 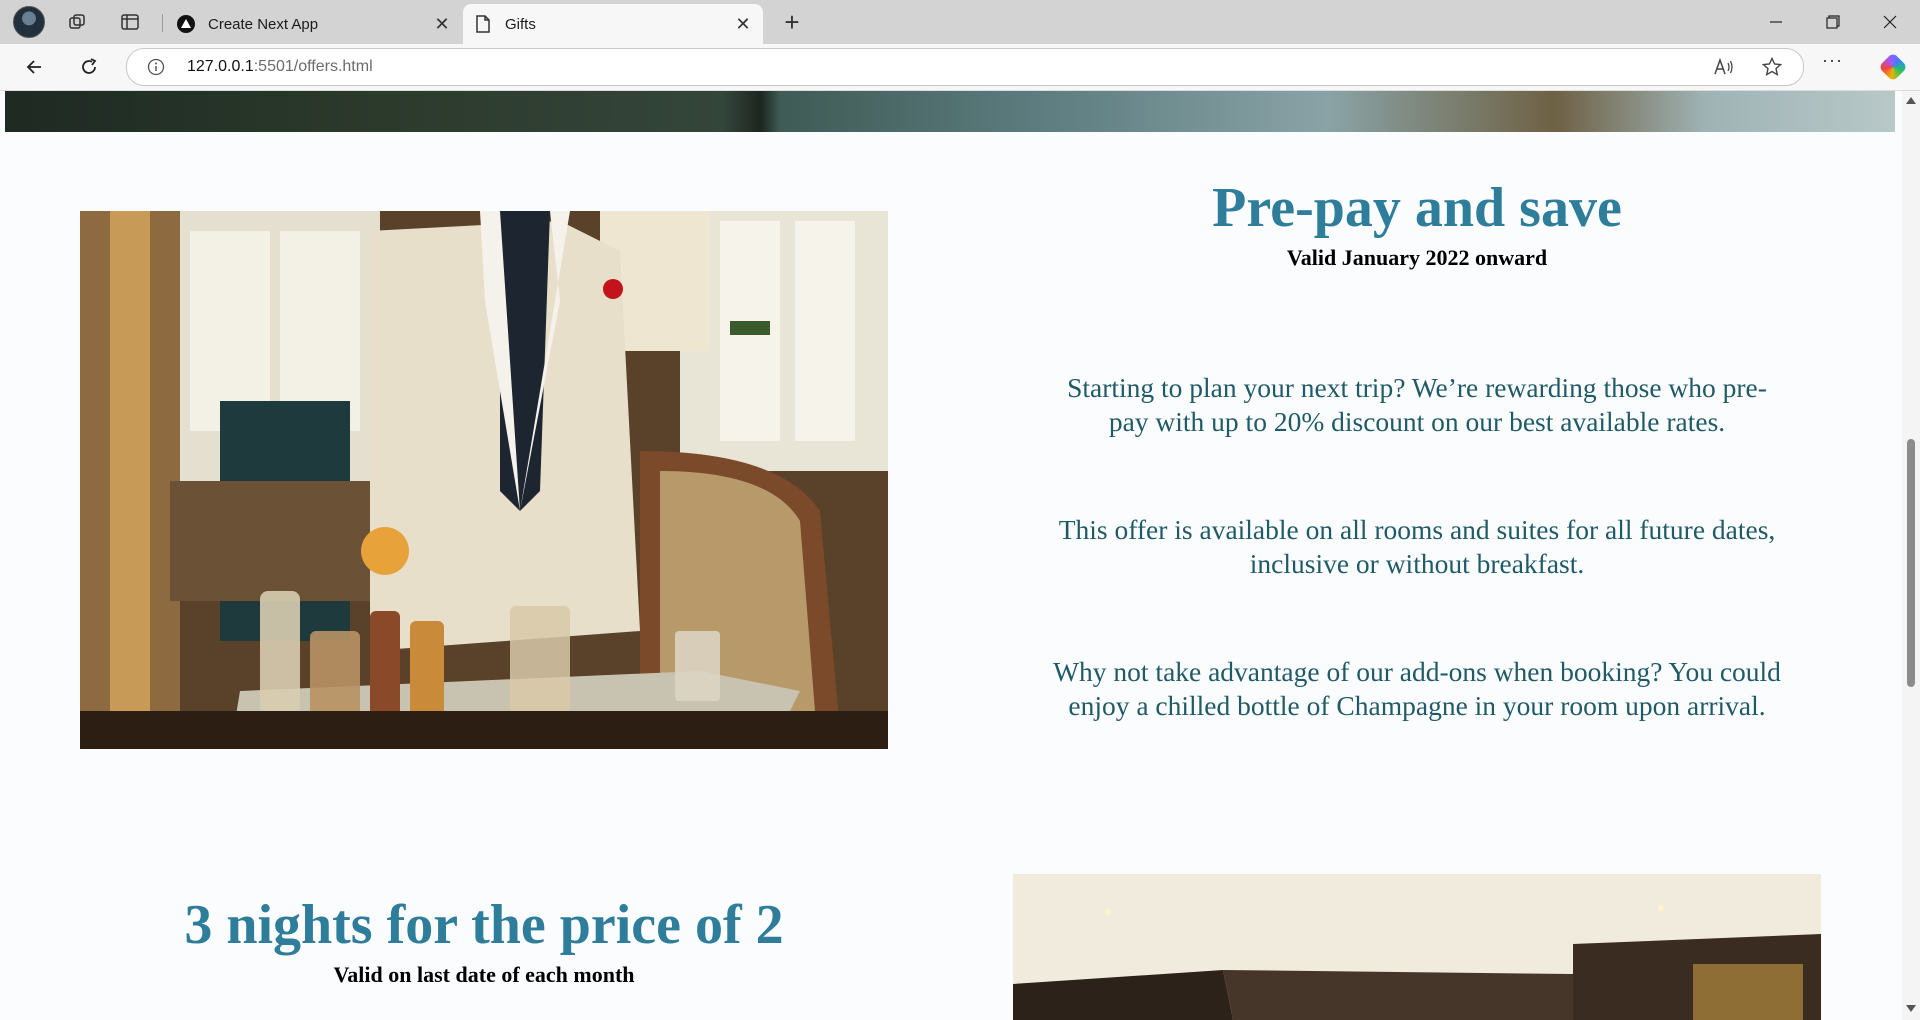 What do you see at coordinates (1417, 208) in the screenshot?
I see `offer-title: Pre-pay and save` at bounding box center [1417, 208].